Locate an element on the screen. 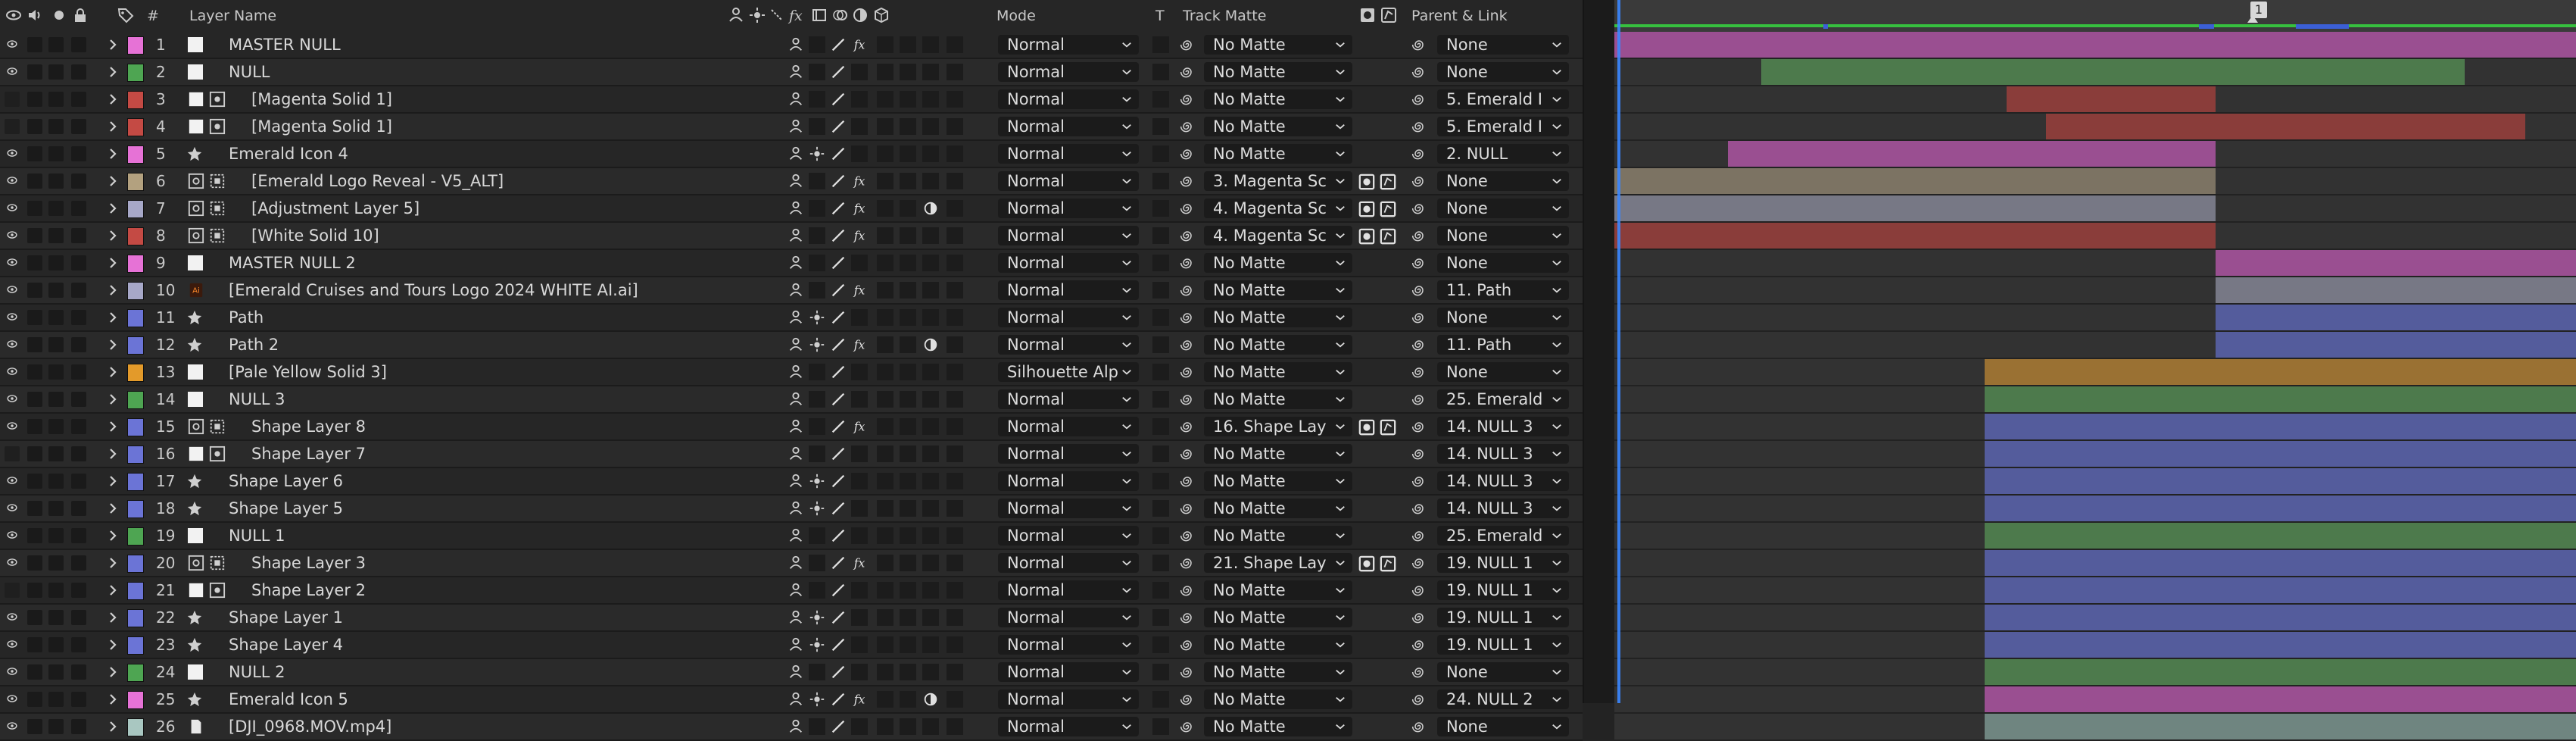  layer-row: 2 NULL Normal No Matte None is located at coordinates (791, 72).